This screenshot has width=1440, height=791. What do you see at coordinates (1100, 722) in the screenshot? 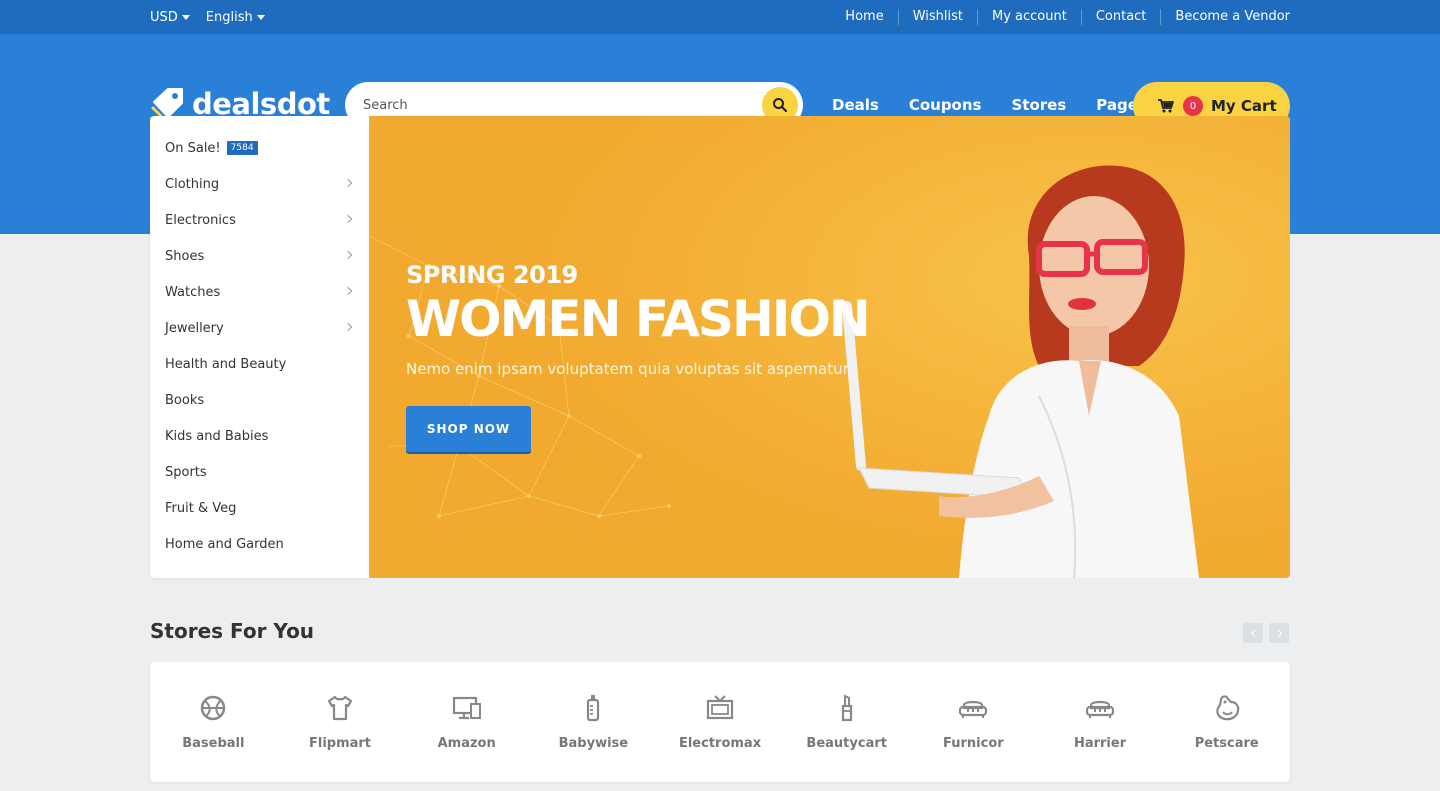
I see `store-harrier: Harrier` at bounding box center [1100, 722].